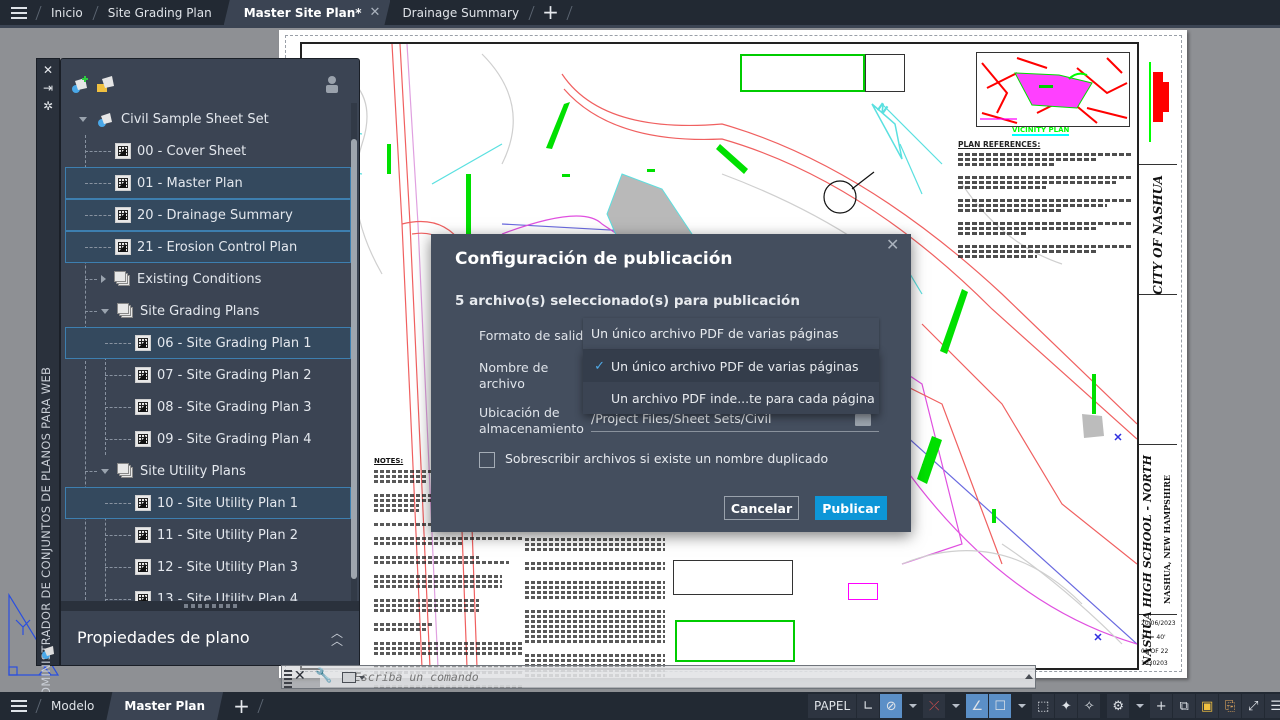 The width and height of the screenshot is (1280, 720). Describe the element at coordinates (1154, 663) in the screenshot. I see `job-number-value: 1030203` at that location.